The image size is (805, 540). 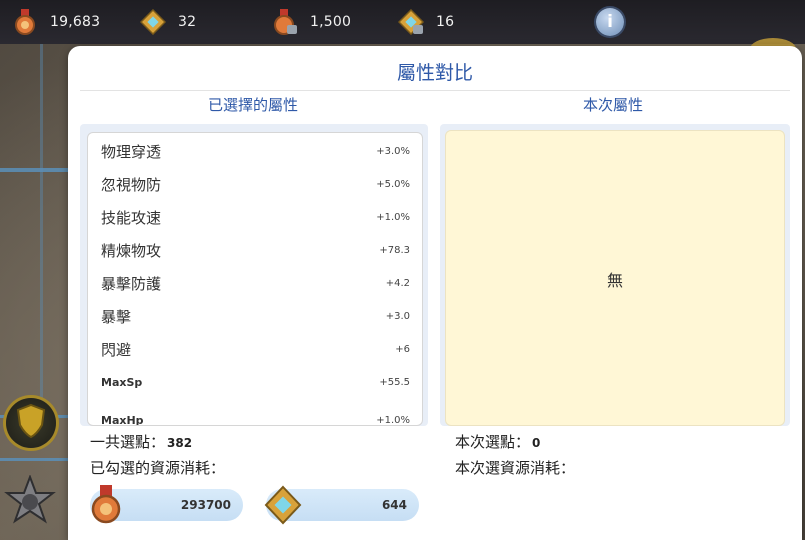 What do you see at coordinates (128, 442) in the screenshot?
I see `total-points-label: 一共選點：` at bounding box center [128, 442].